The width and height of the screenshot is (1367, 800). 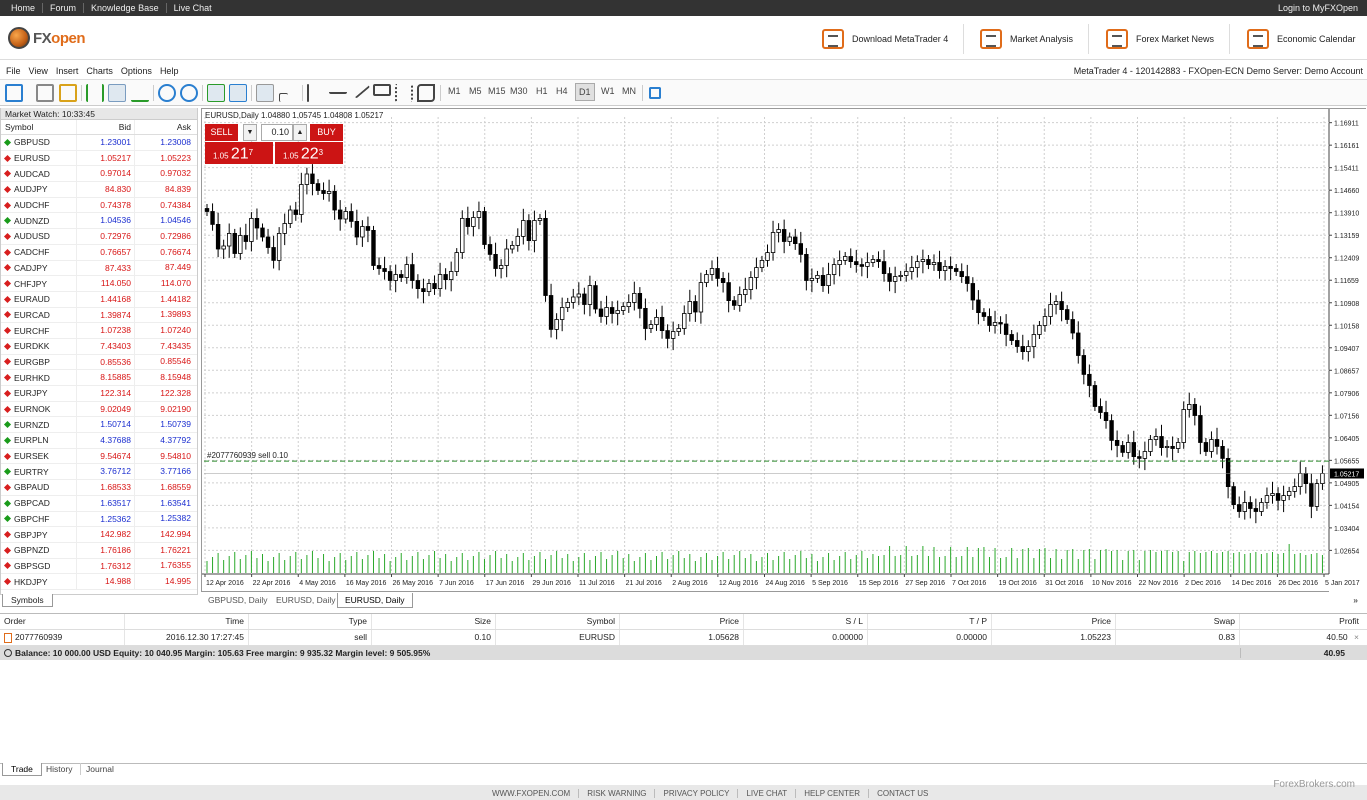 I want to click on footer-link-risk: RISK WARNING, so click(x=617, y=793).